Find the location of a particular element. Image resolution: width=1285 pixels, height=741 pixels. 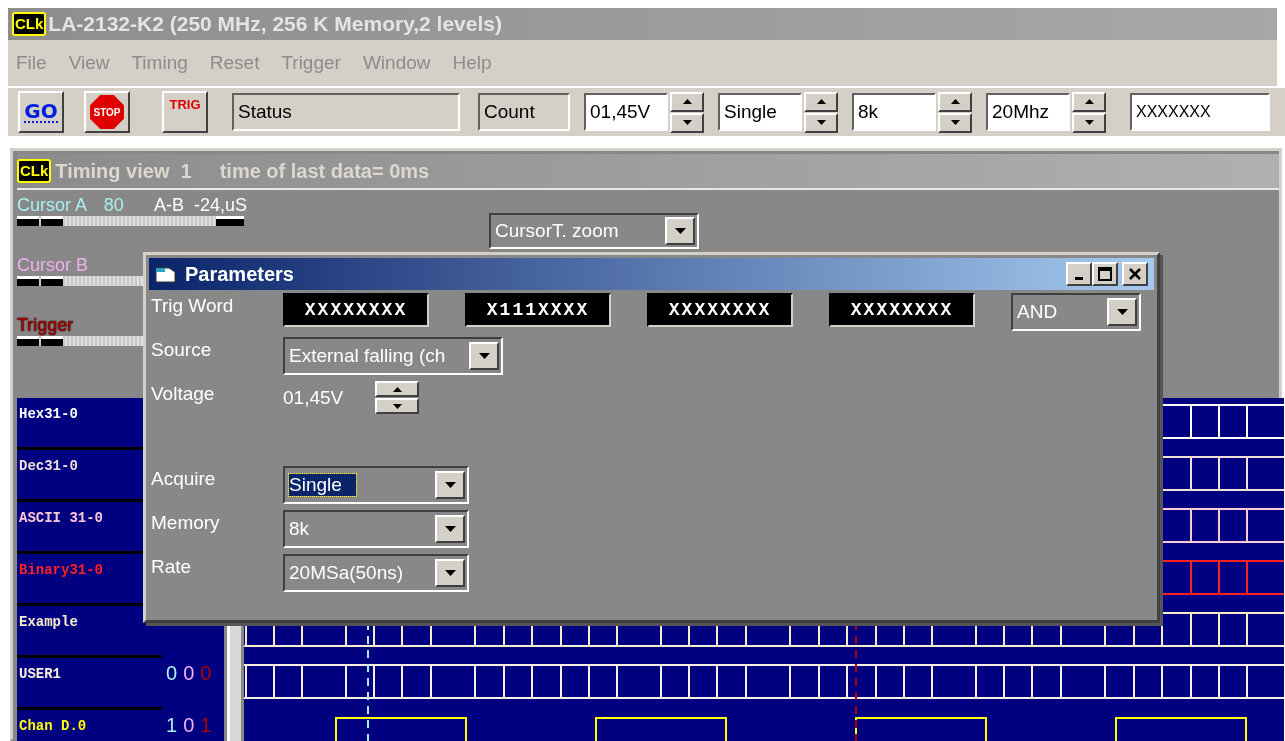

close-button is located at coordinates (1135, 274).